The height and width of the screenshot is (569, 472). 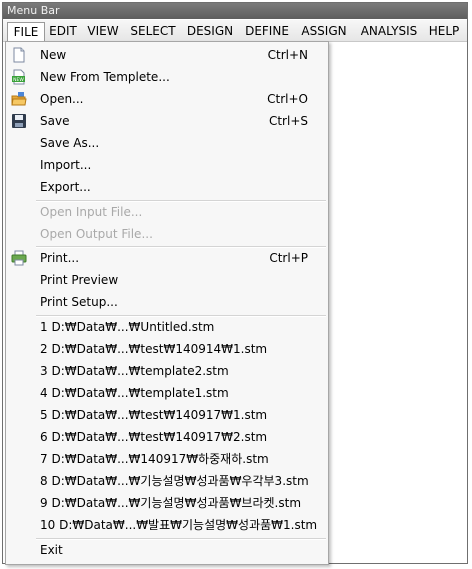 What do you see at coordinates (154, 415) in the screenshot?
I see `recent-file-path: 5 D:₩Data₩...₩test₩140917₩1.stm` at bounding box center [154, 415].